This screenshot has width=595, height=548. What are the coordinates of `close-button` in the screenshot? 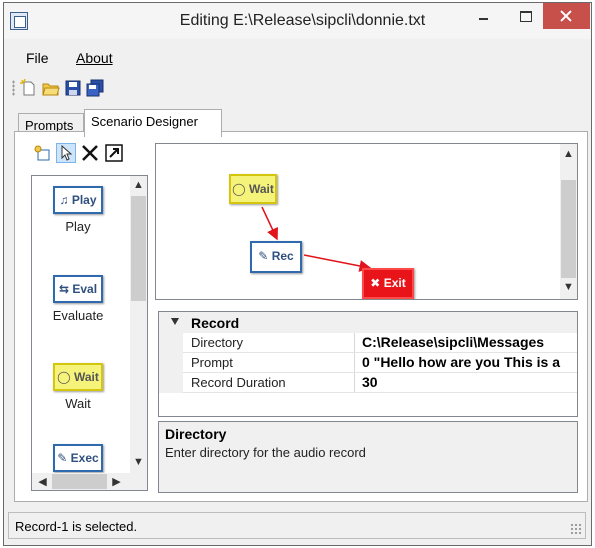 It's located at (566, 16).